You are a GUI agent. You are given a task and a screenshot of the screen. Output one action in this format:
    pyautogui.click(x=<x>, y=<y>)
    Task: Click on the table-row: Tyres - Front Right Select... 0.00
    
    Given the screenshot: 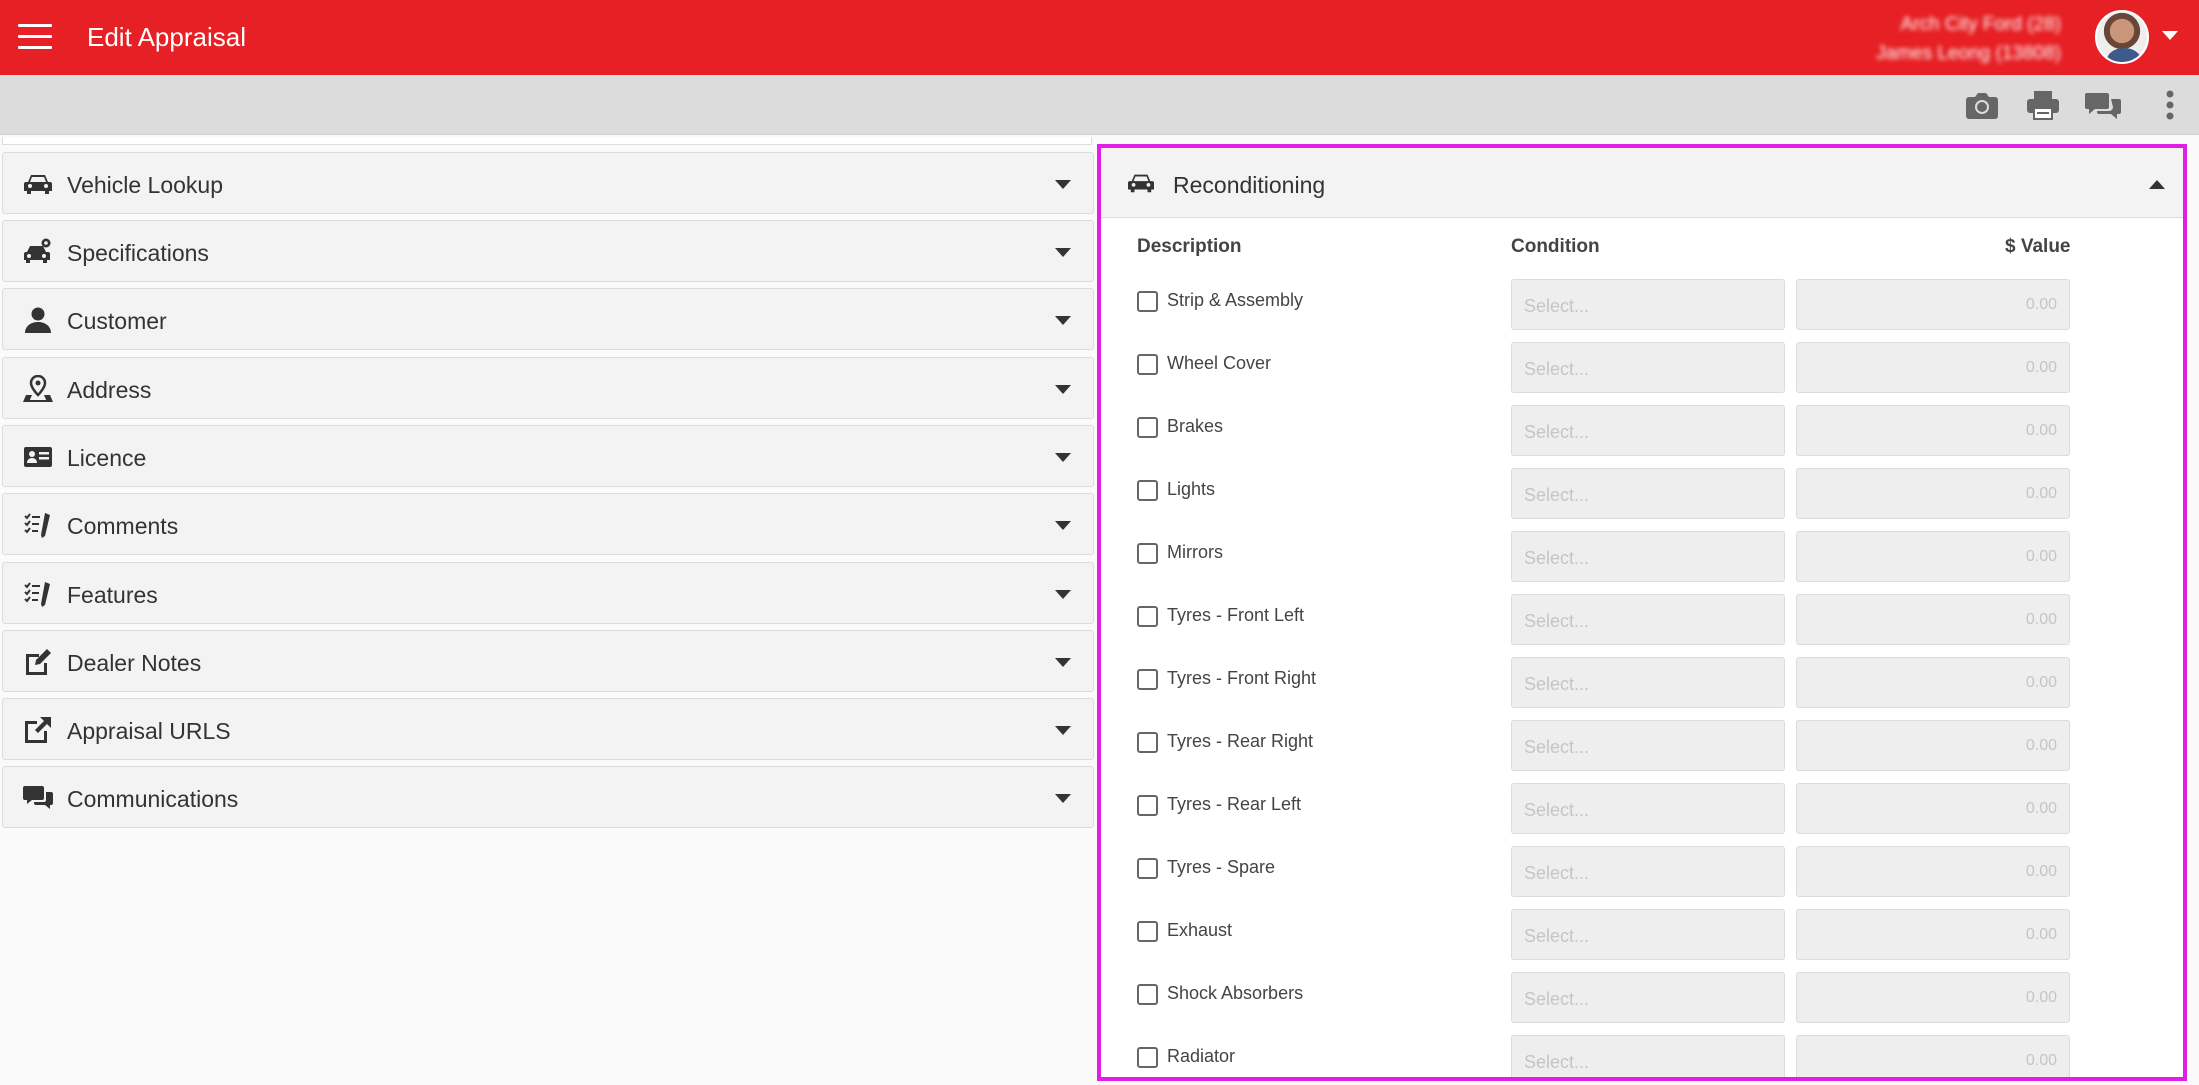 What is the action you would take?
    pyautogui.click(x=1642, y=680)
    